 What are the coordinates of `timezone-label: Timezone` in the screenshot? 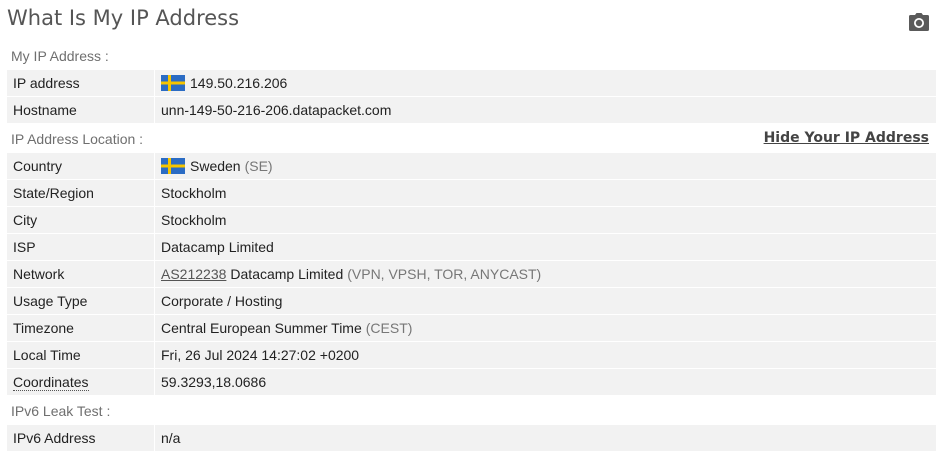 It's located at (80, 328).